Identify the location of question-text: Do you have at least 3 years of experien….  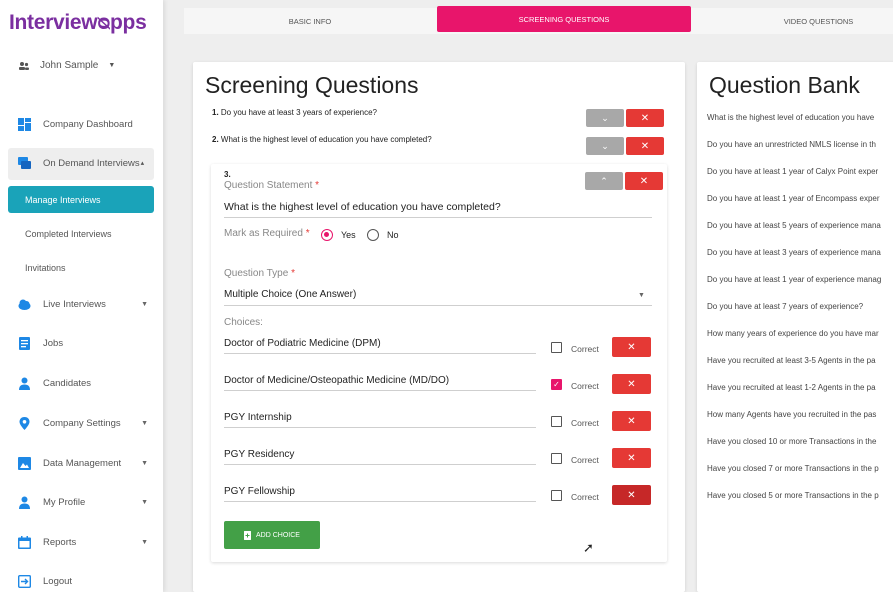
(298, 112).